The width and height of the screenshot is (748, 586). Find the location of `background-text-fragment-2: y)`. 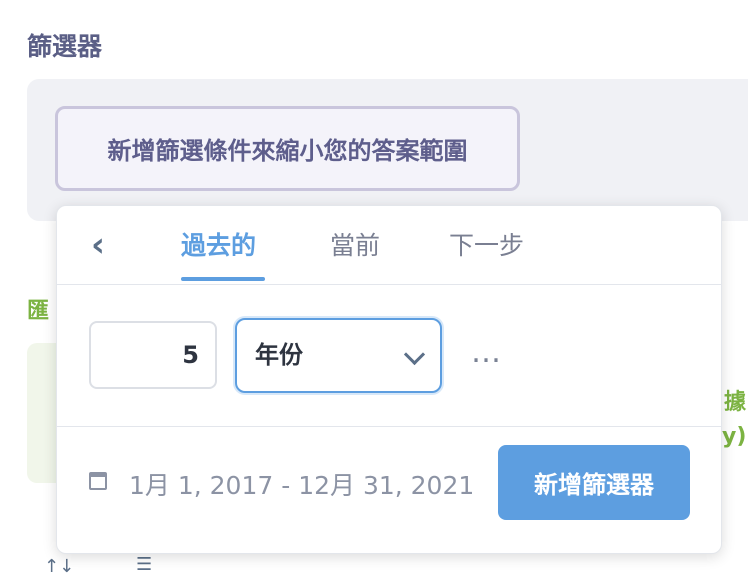

background-text-fragment-2: y) is located at coordinates (734, 436).